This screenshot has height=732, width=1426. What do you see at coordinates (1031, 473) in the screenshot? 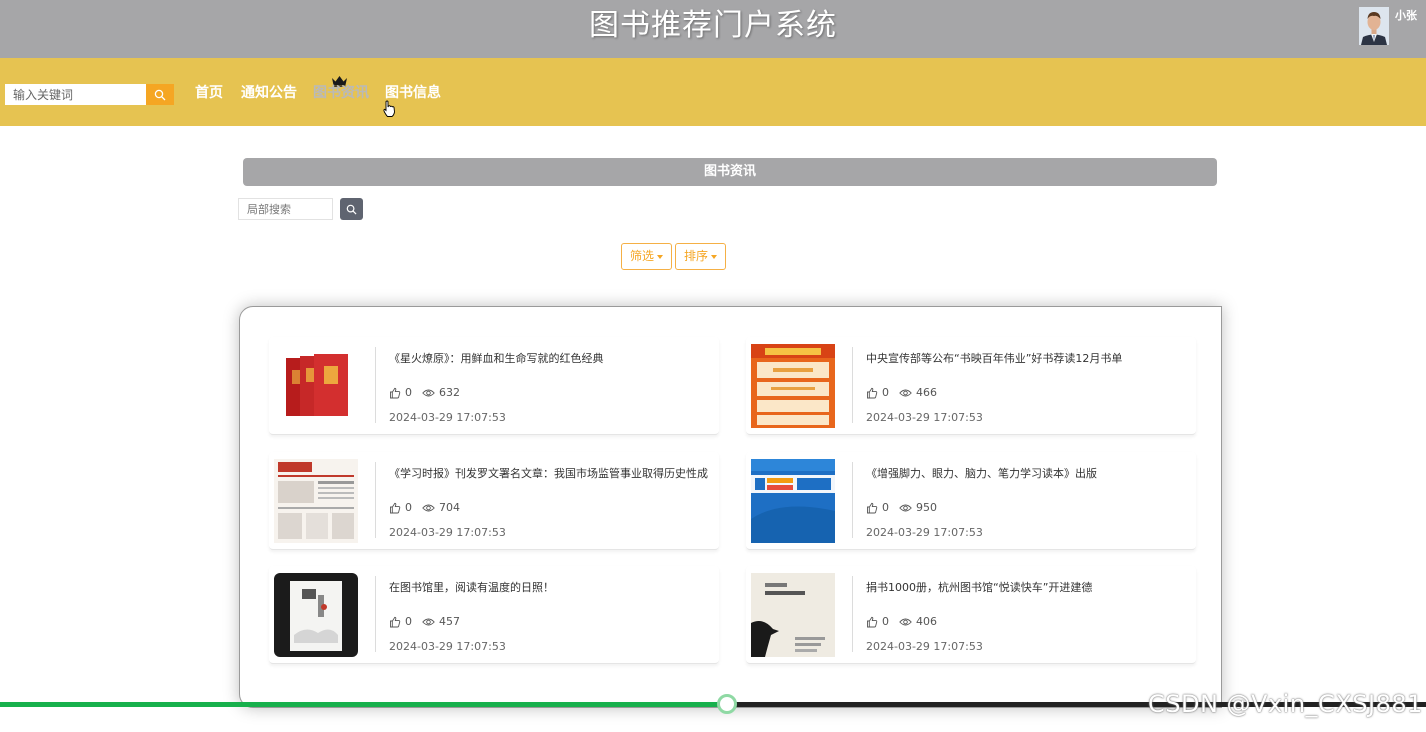
I see `news-title: 《增强脚力、眼力、脑力、笔力学习读本》出版` at bounding box center [1031, 473].